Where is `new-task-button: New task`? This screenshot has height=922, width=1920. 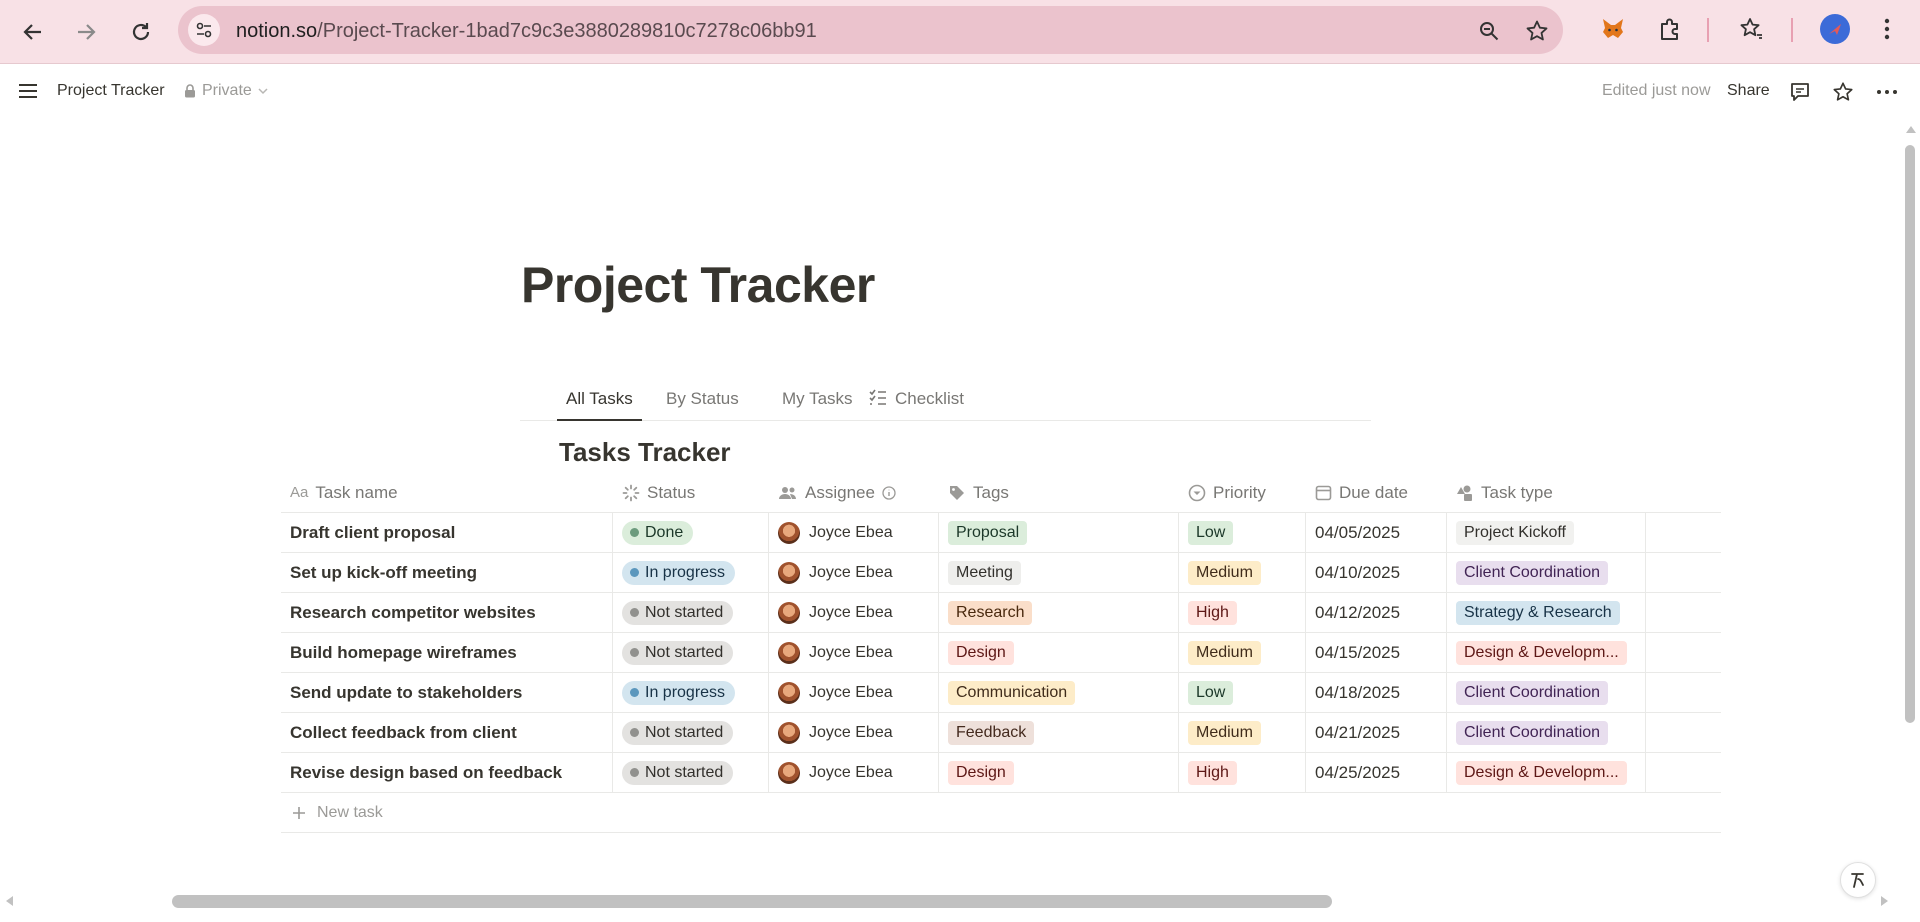
new-task-button: New task is located at coordinates (1001, 813).